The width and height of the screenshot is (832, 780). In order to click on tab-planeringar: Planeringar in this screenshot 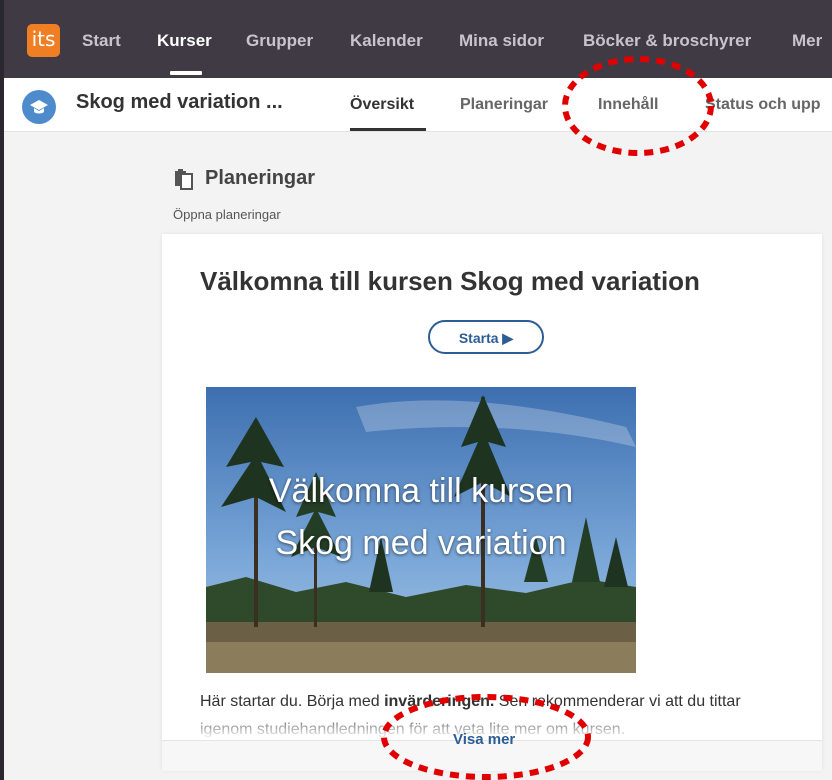, I will do `click(504, 105)`.